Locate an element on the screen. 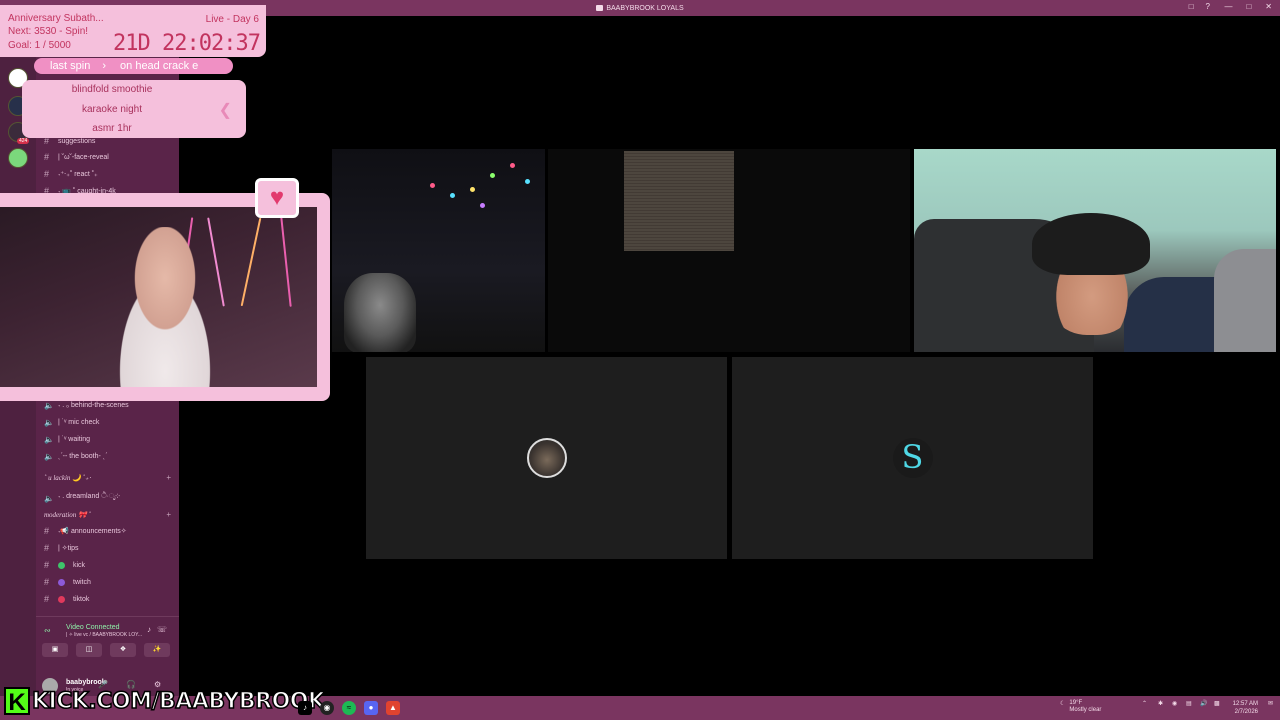  volume-icon: 🔊 is located at coordinates (1203, 703).